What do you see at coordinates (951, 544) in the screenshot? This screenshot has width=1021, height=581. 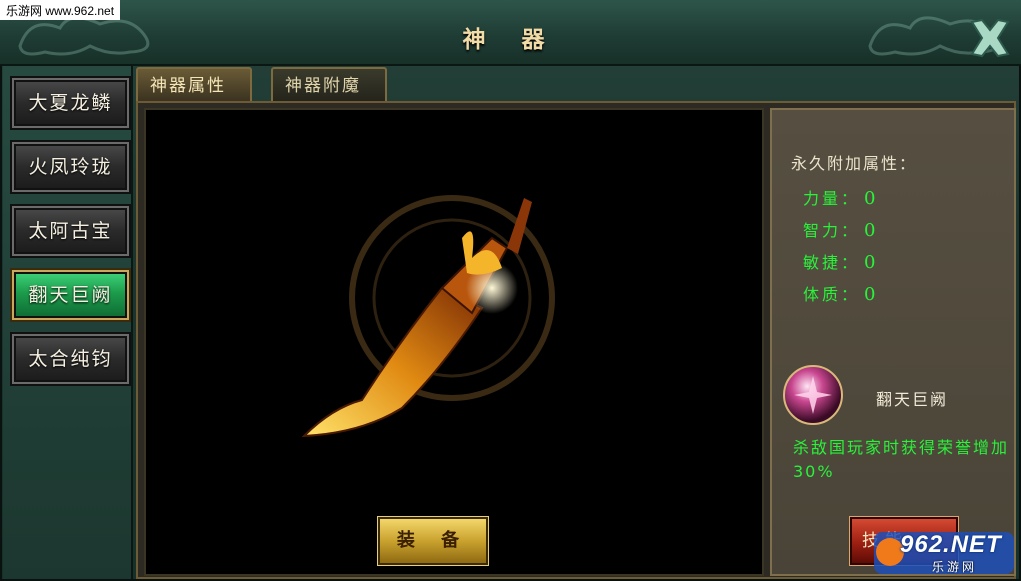 I see `watermark-badge-text: 962.NET` at bounding box center [951, 544].